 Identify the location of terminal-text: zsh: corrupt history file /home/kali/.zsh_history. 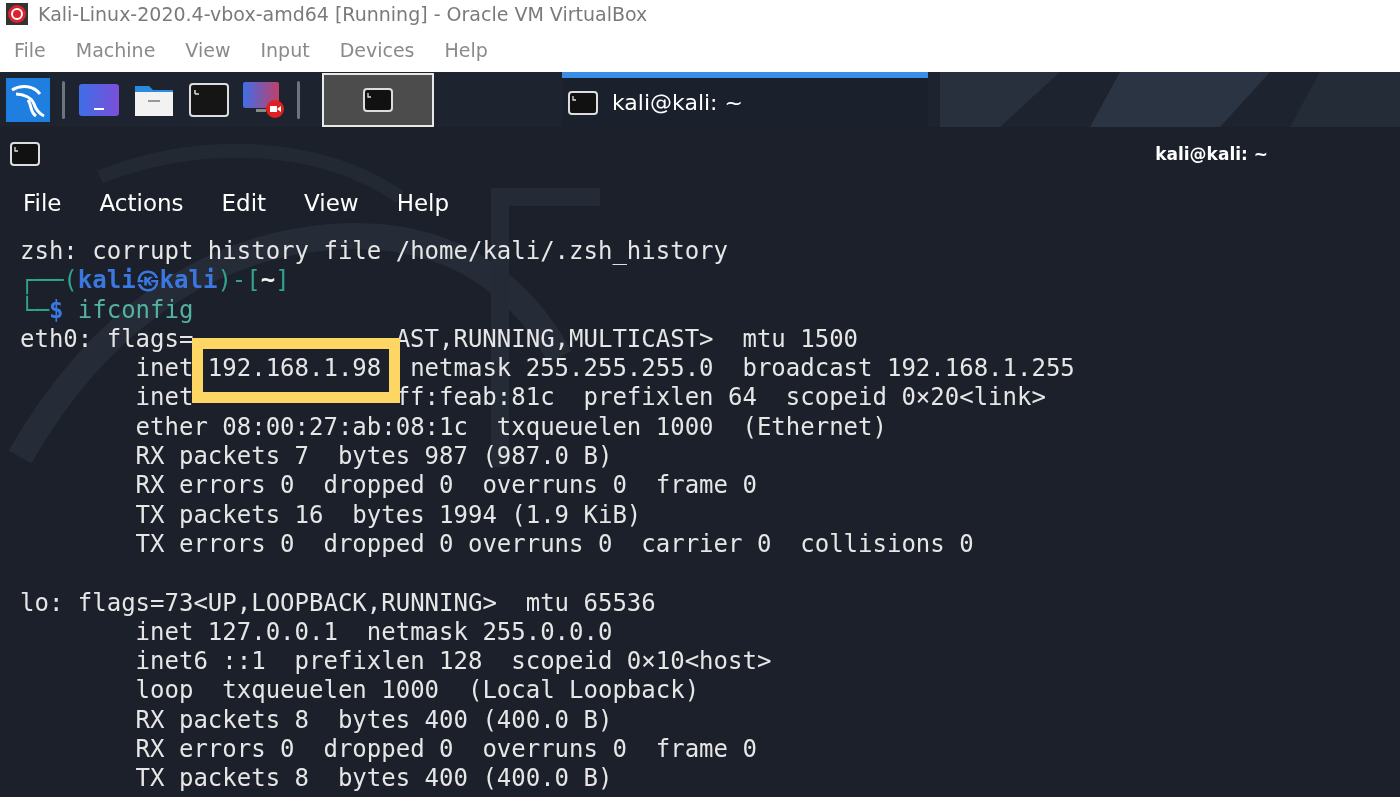
(374, 252).